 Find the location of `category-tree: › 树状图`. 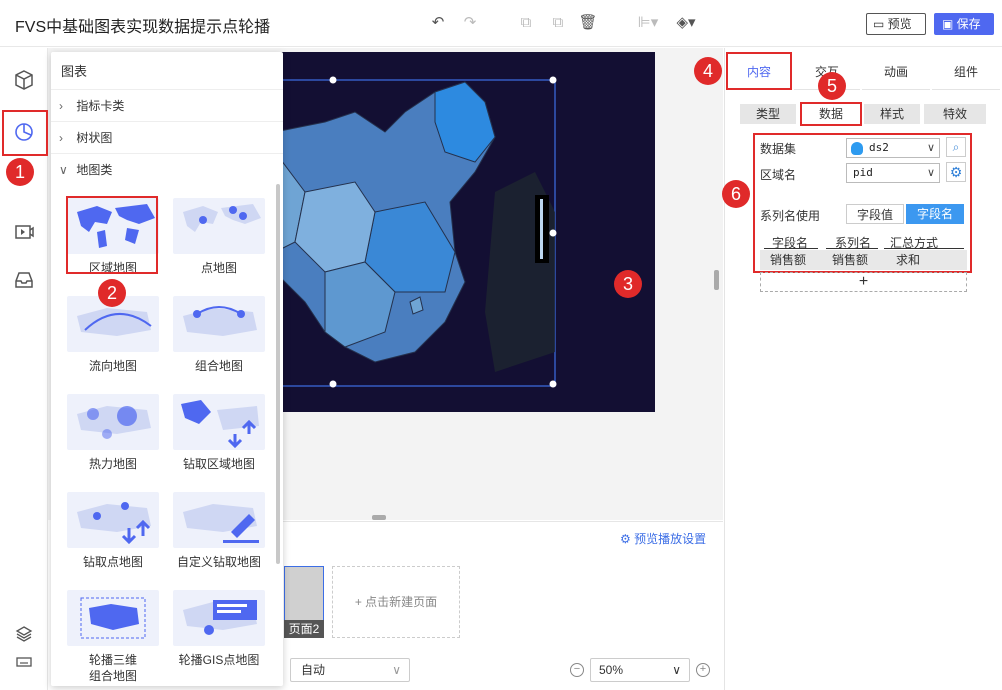

category-tree: › 树状图 is located at coordinates (167, 137).